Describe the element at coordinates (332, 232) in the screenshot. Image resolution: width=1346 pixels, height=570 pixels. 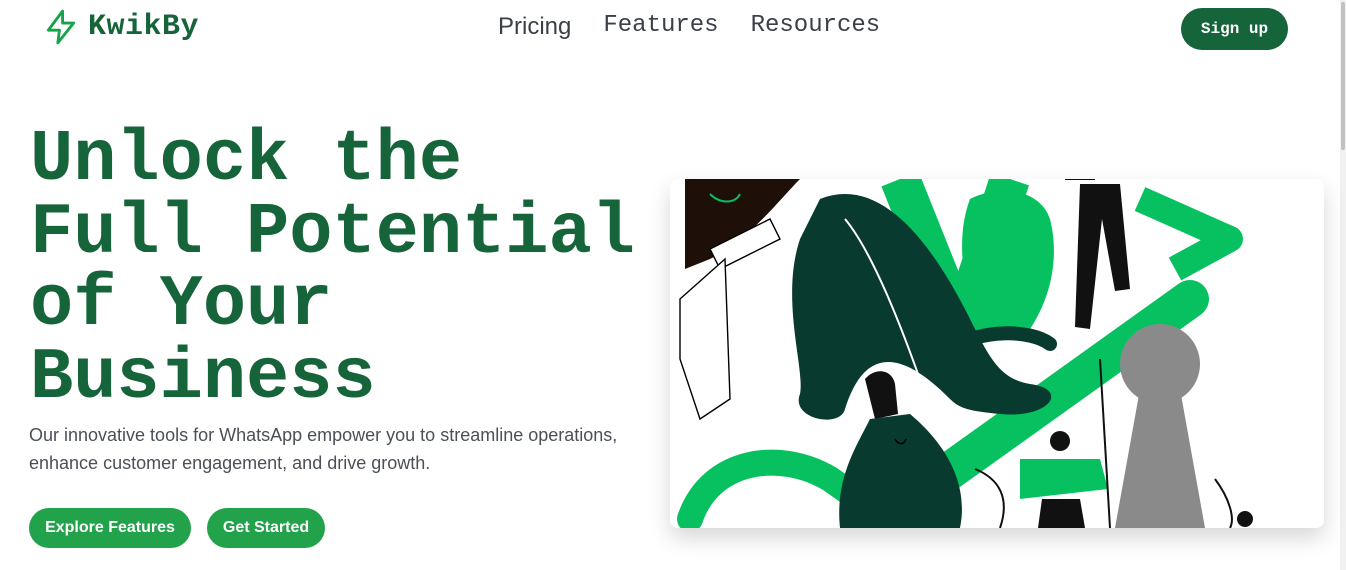
I see `hero-title-line: Full Potential` at that location.